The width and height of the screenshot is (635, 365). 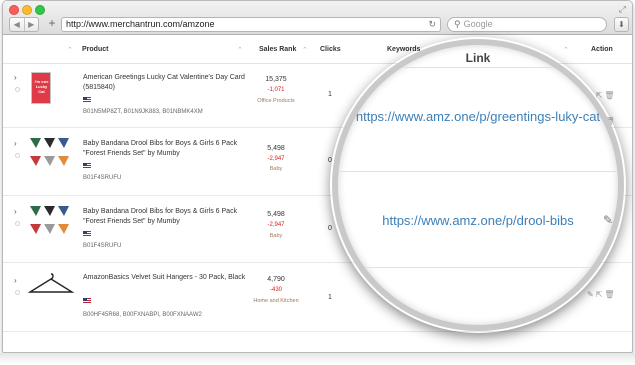 What do you see at coordinates (31, 24) in the screenshot?
I see `forward-arrow-icon: ▶` at bounding box center [31, 24].